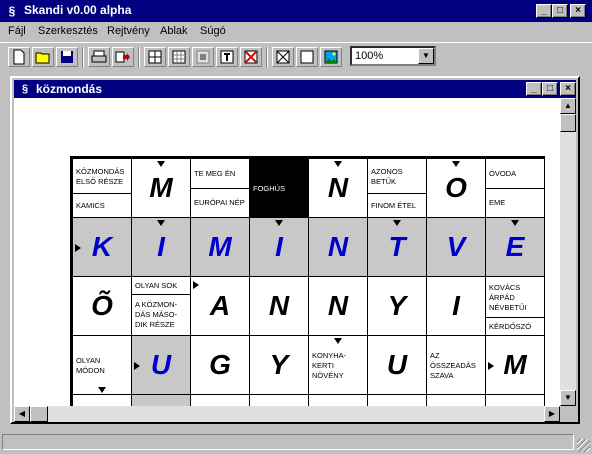 This screenshot has height=454, width=592. I want to click on image-icon, so click(331, 57).